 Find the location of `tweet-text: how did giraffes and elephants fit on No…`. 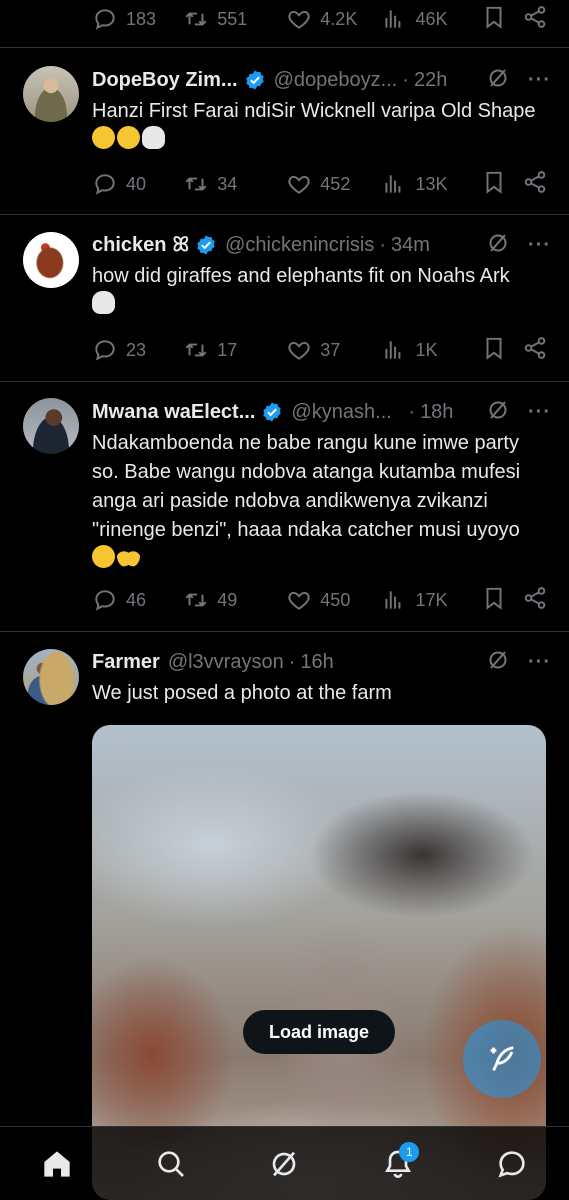

tweet-text: how did giraffes and elephants fit on No… is located at coordinates (321, 291).